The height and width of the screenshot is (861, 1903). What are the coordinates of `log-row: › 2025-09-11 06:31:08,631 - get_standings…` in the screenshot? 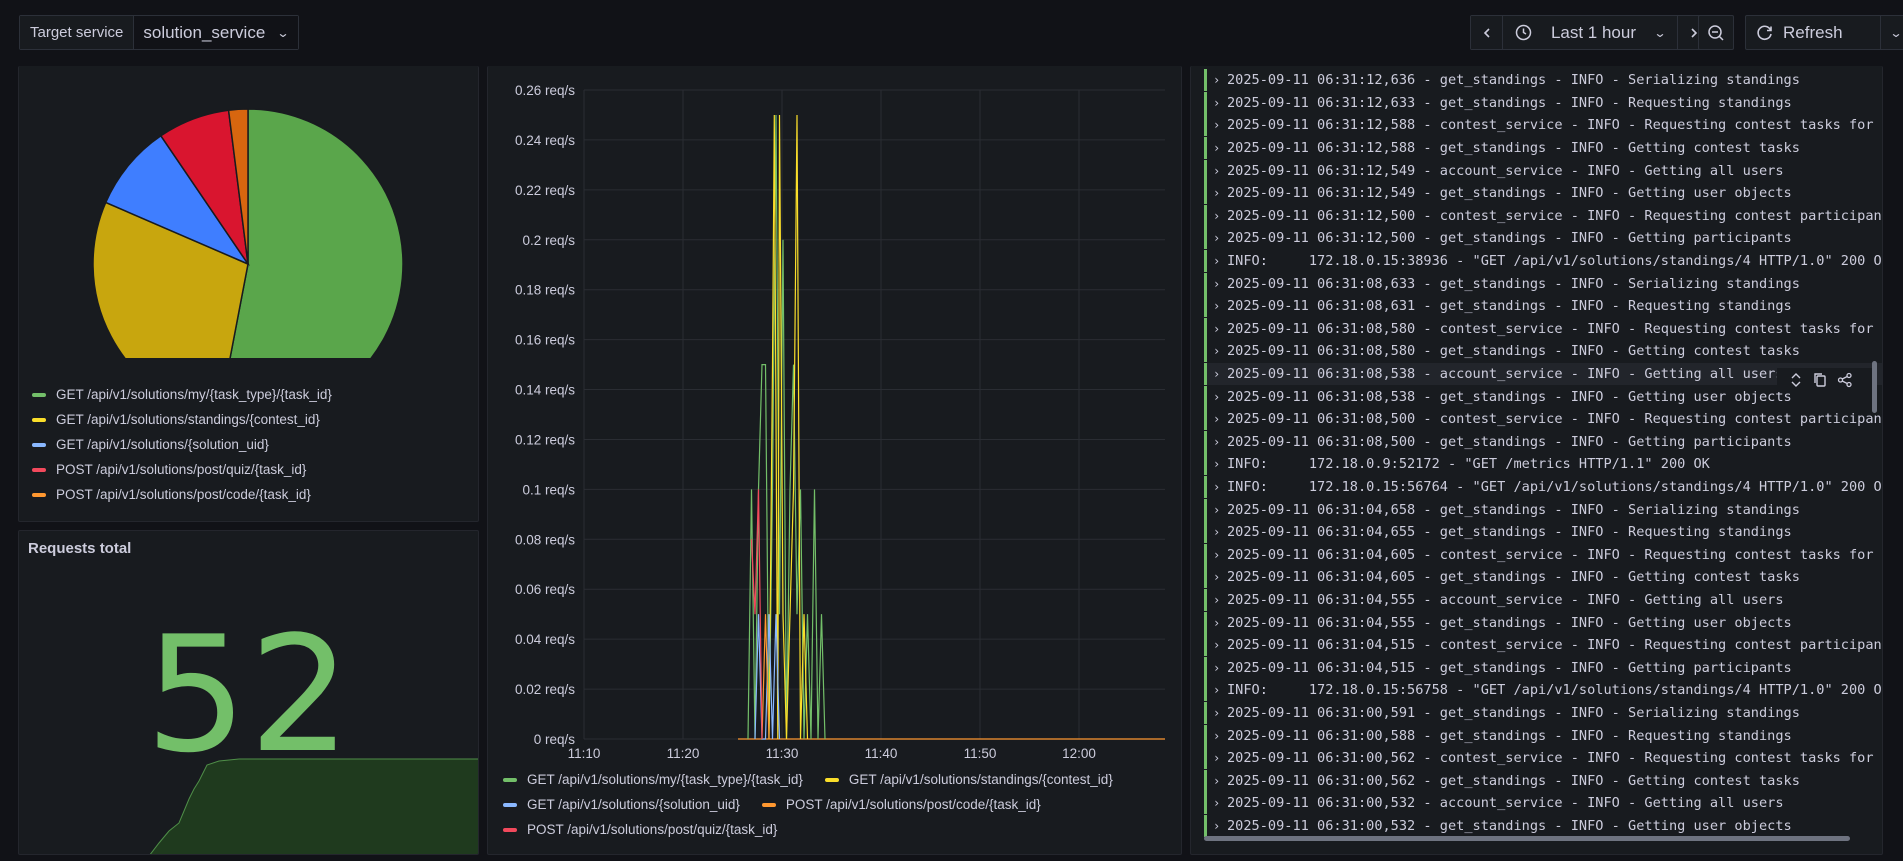 It's located at (1543, 306).